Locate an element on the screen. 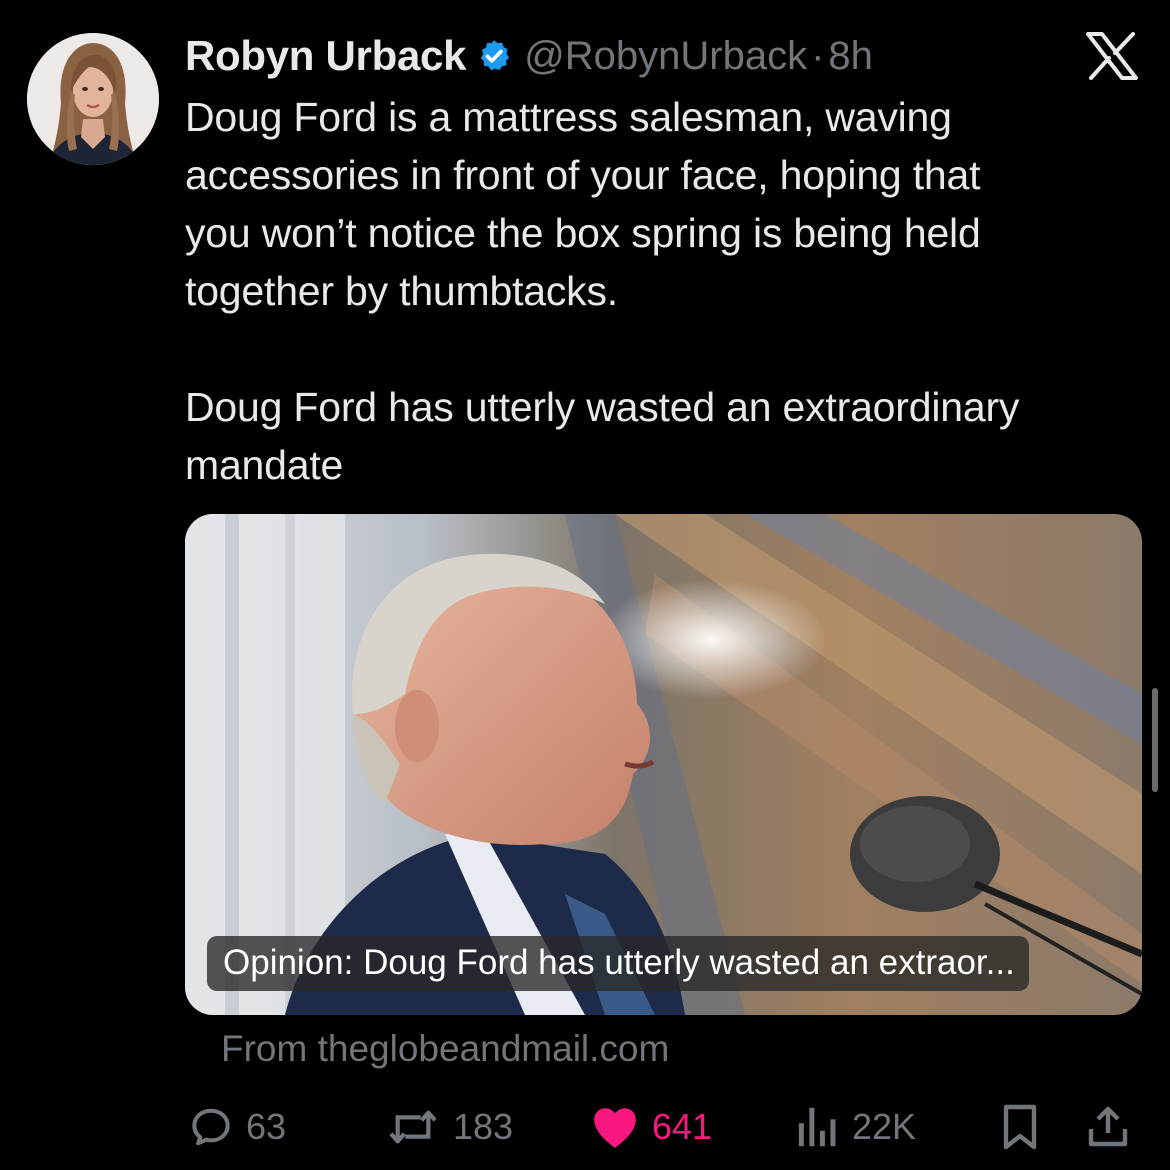 This screenshot has width=1170, height=1170. reply-icon is located at coordinates (211, 1127).